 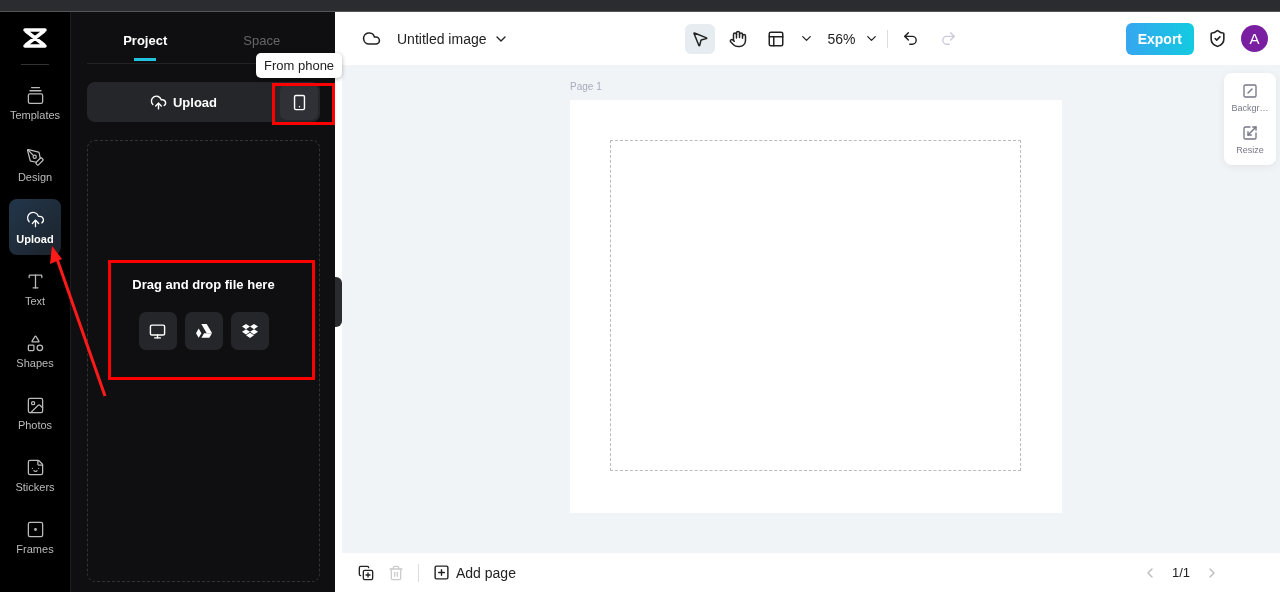 I want to click on computer-button, so click(x=157, y=331).